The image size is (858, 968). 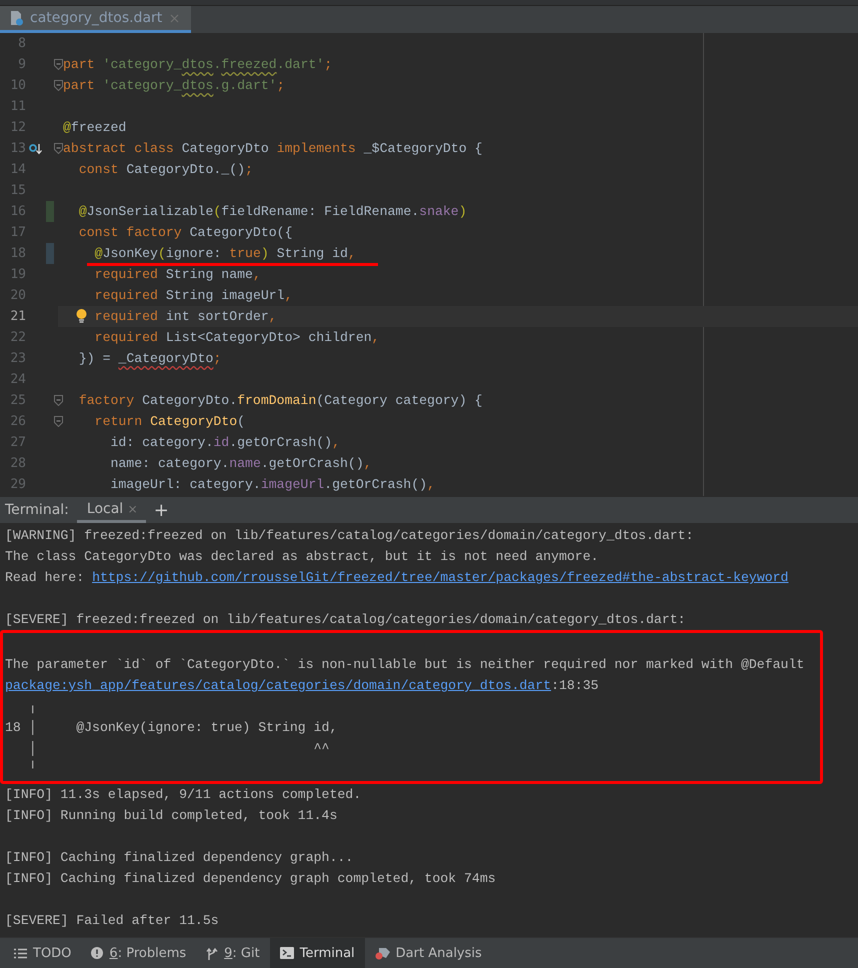 I want to click on line-number: 28, so click(x=17, y=463).